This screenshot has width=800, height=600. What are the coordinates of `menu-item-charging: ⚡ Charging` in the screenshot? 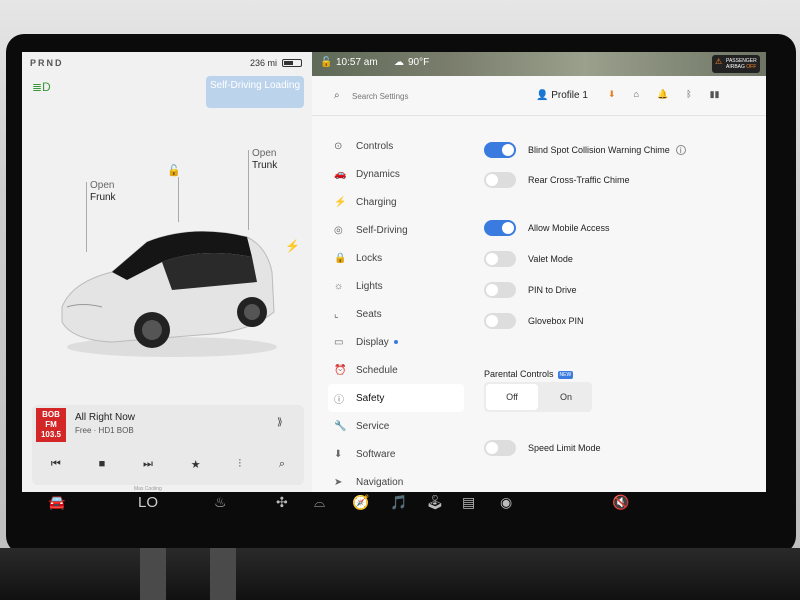 It's located at (396, 202).